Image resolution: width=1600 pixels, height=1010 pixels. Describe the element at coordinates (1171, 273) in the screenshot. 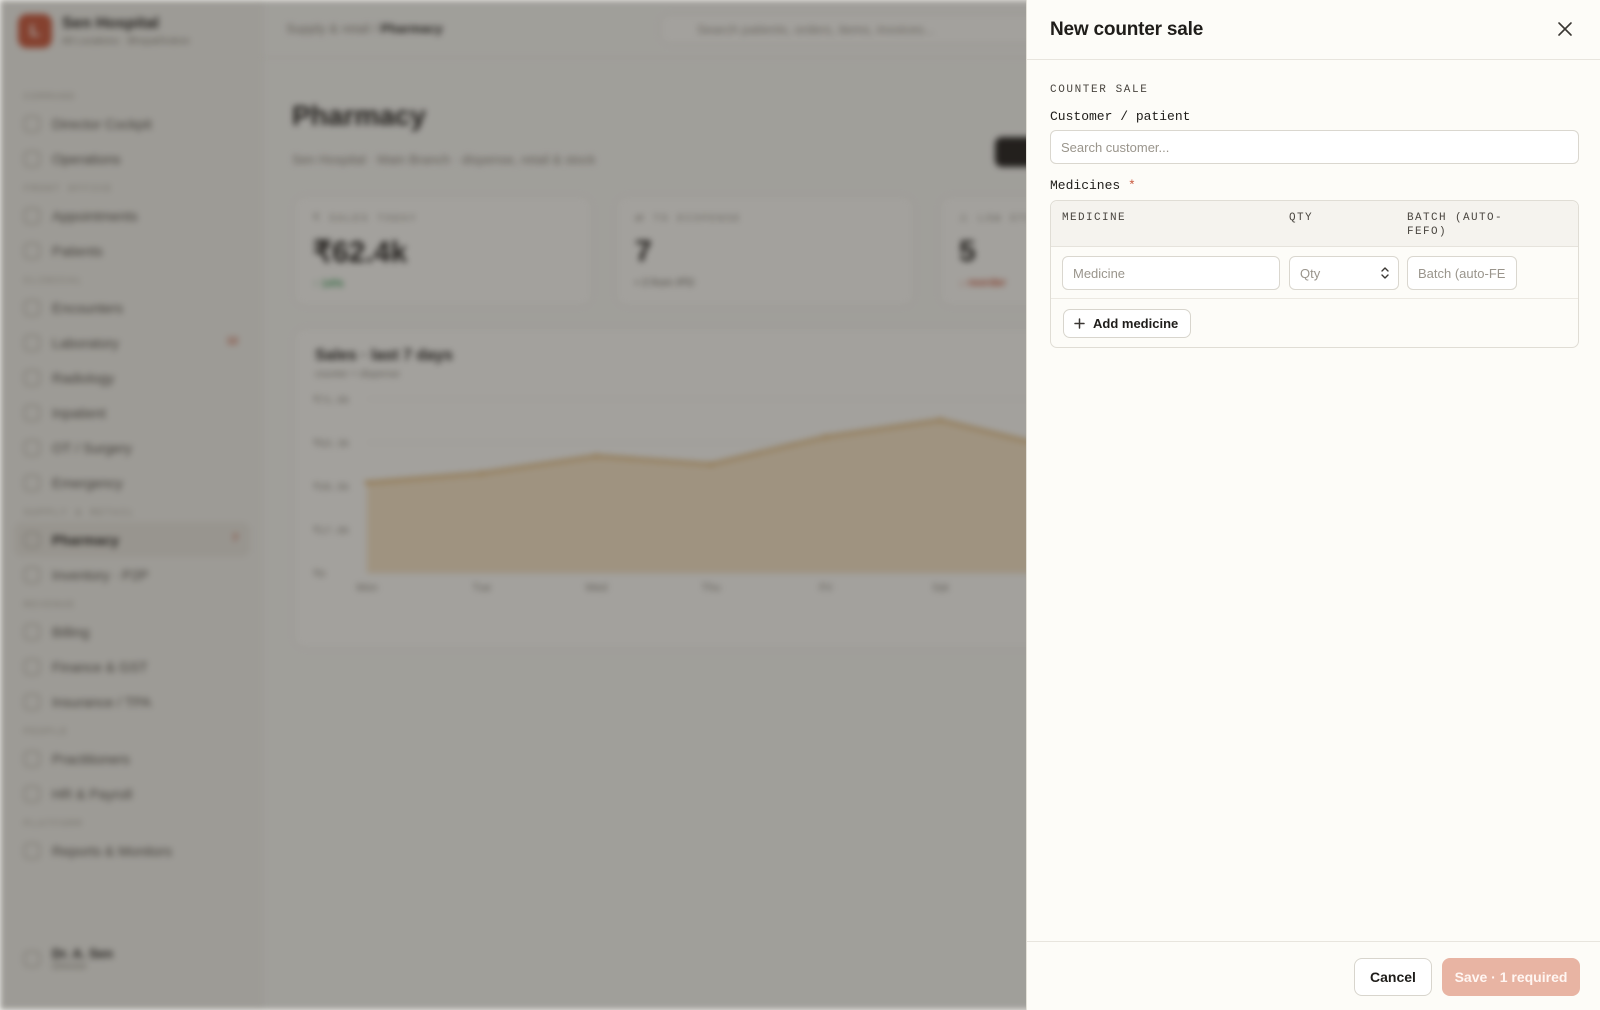

I see `medicine-input` at that location.